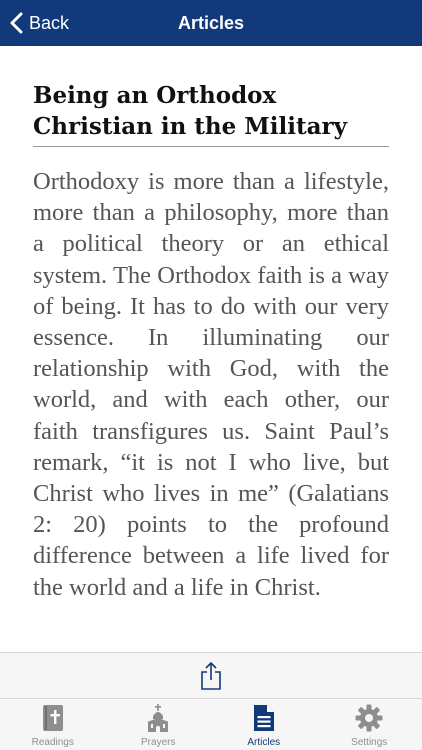  I want to click on share-icon, so click(211, 675).